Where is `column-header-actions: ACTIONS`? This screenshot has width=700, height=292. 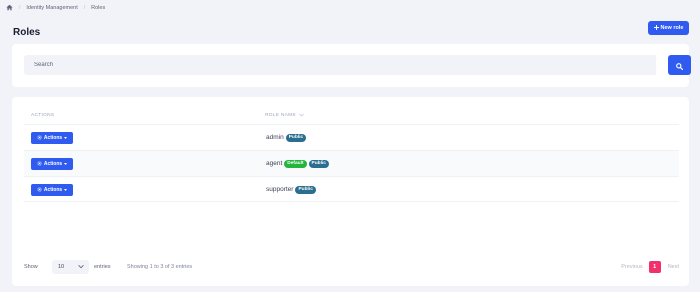
column-header-actions: ACTIONS is located at coordinates (43, 115).